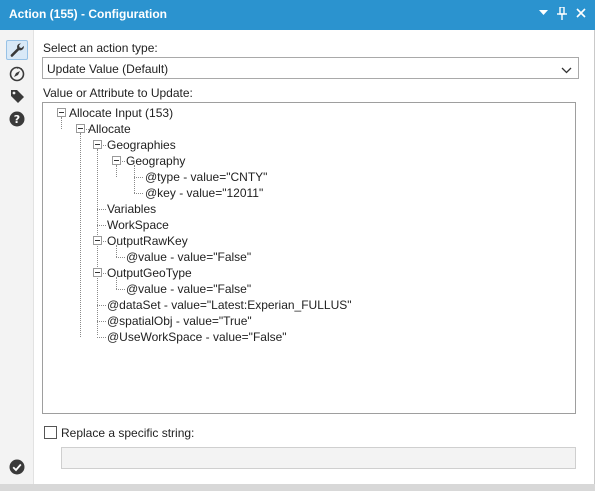 The height and width of the screenshot is (491, 595). I want to click on help-icon: ?, so click(17, 119).